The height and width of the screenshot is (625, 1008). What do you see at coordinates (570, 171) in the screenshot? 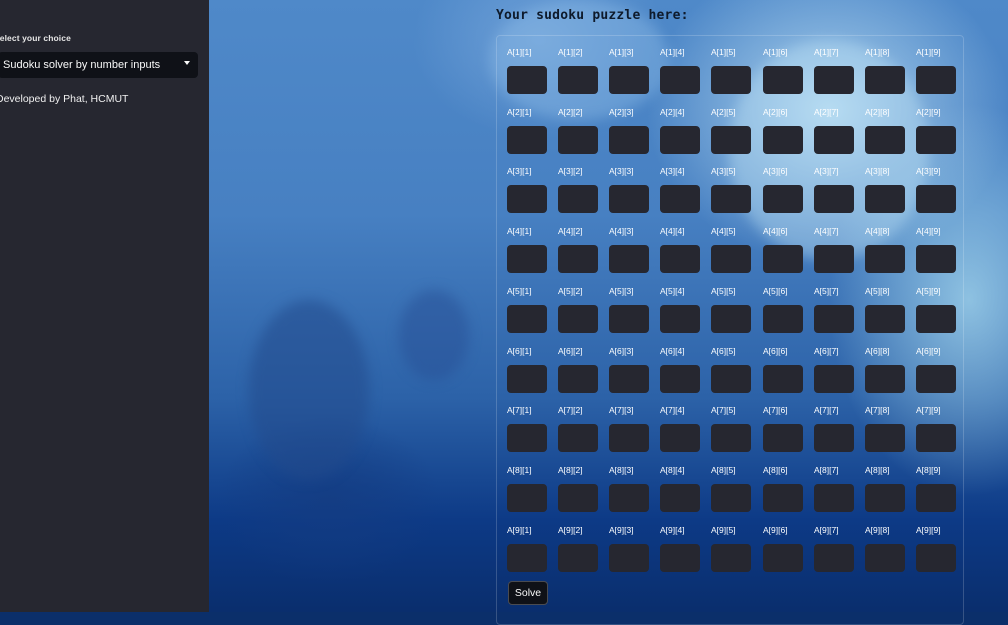
I see `cell-label: A[3][2]` at bounding box center [570, 171].